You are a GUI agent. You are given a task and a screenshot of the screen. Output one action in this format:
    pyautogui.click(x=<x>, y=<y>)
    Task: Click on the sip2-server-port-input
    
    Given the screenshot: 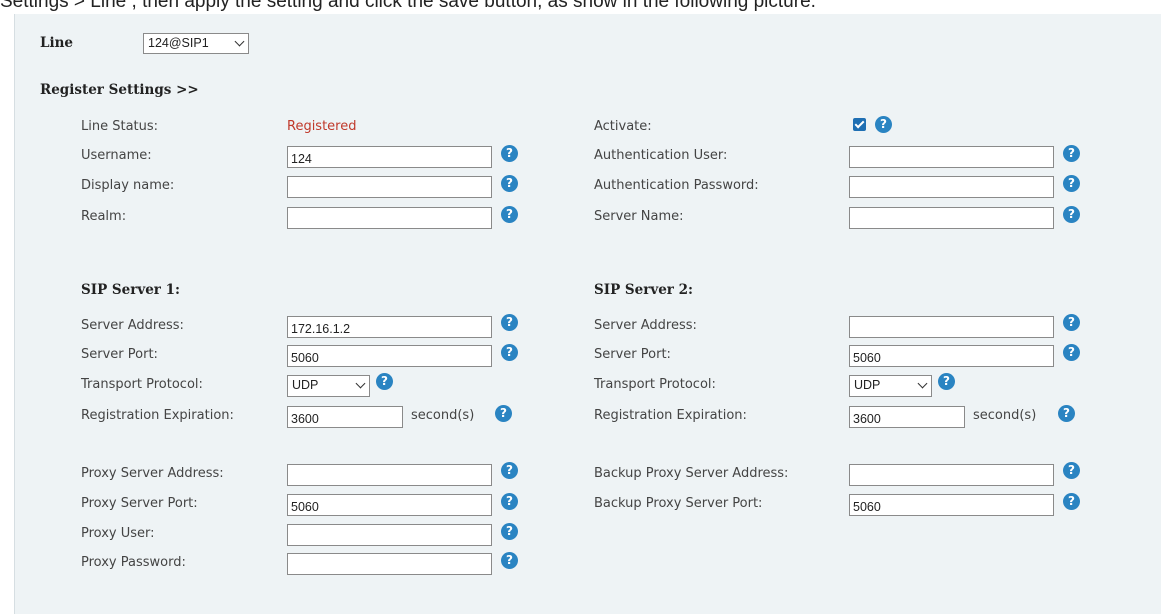 What is the action you would take?
    pyautogui.click(x=951, y=356)
    